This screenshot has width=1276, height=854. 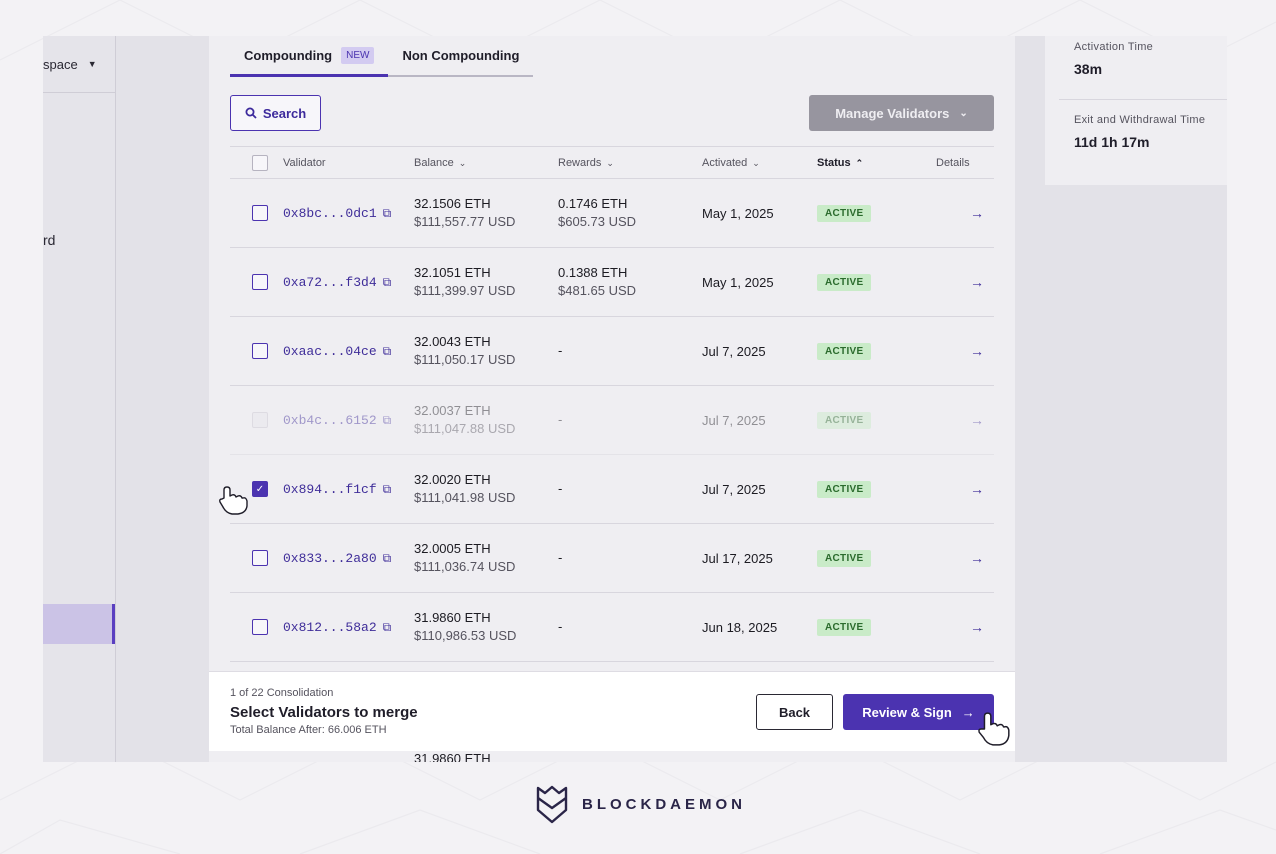 I want to click on validator-address: 0x8bc...0dc1, so click(x=330, y=213).